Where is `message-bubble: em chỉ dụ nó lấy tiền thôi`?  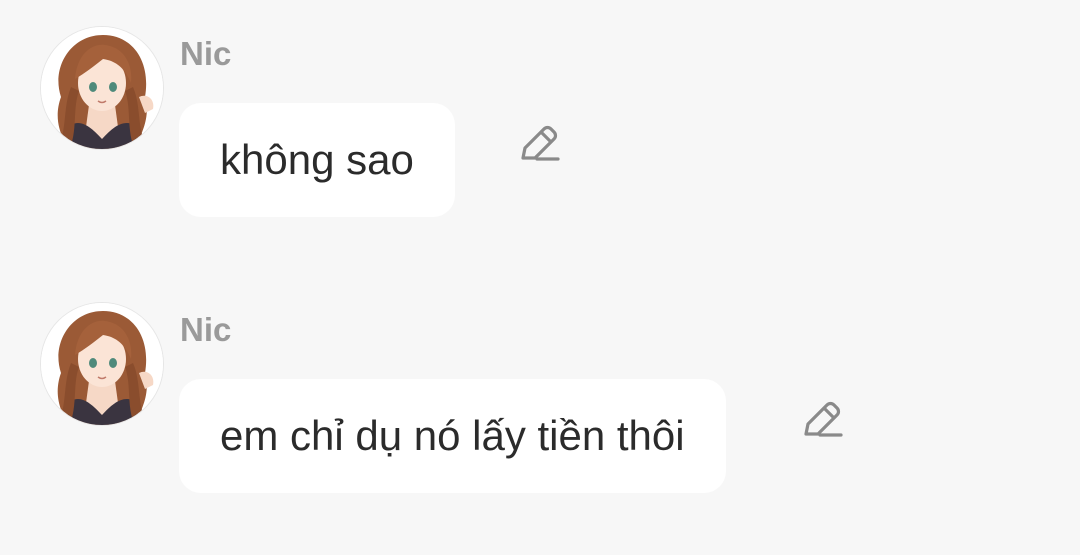
message-bubble: em chỉ dụ nó lấy tiền thôi is located at coordinates (452, 436).